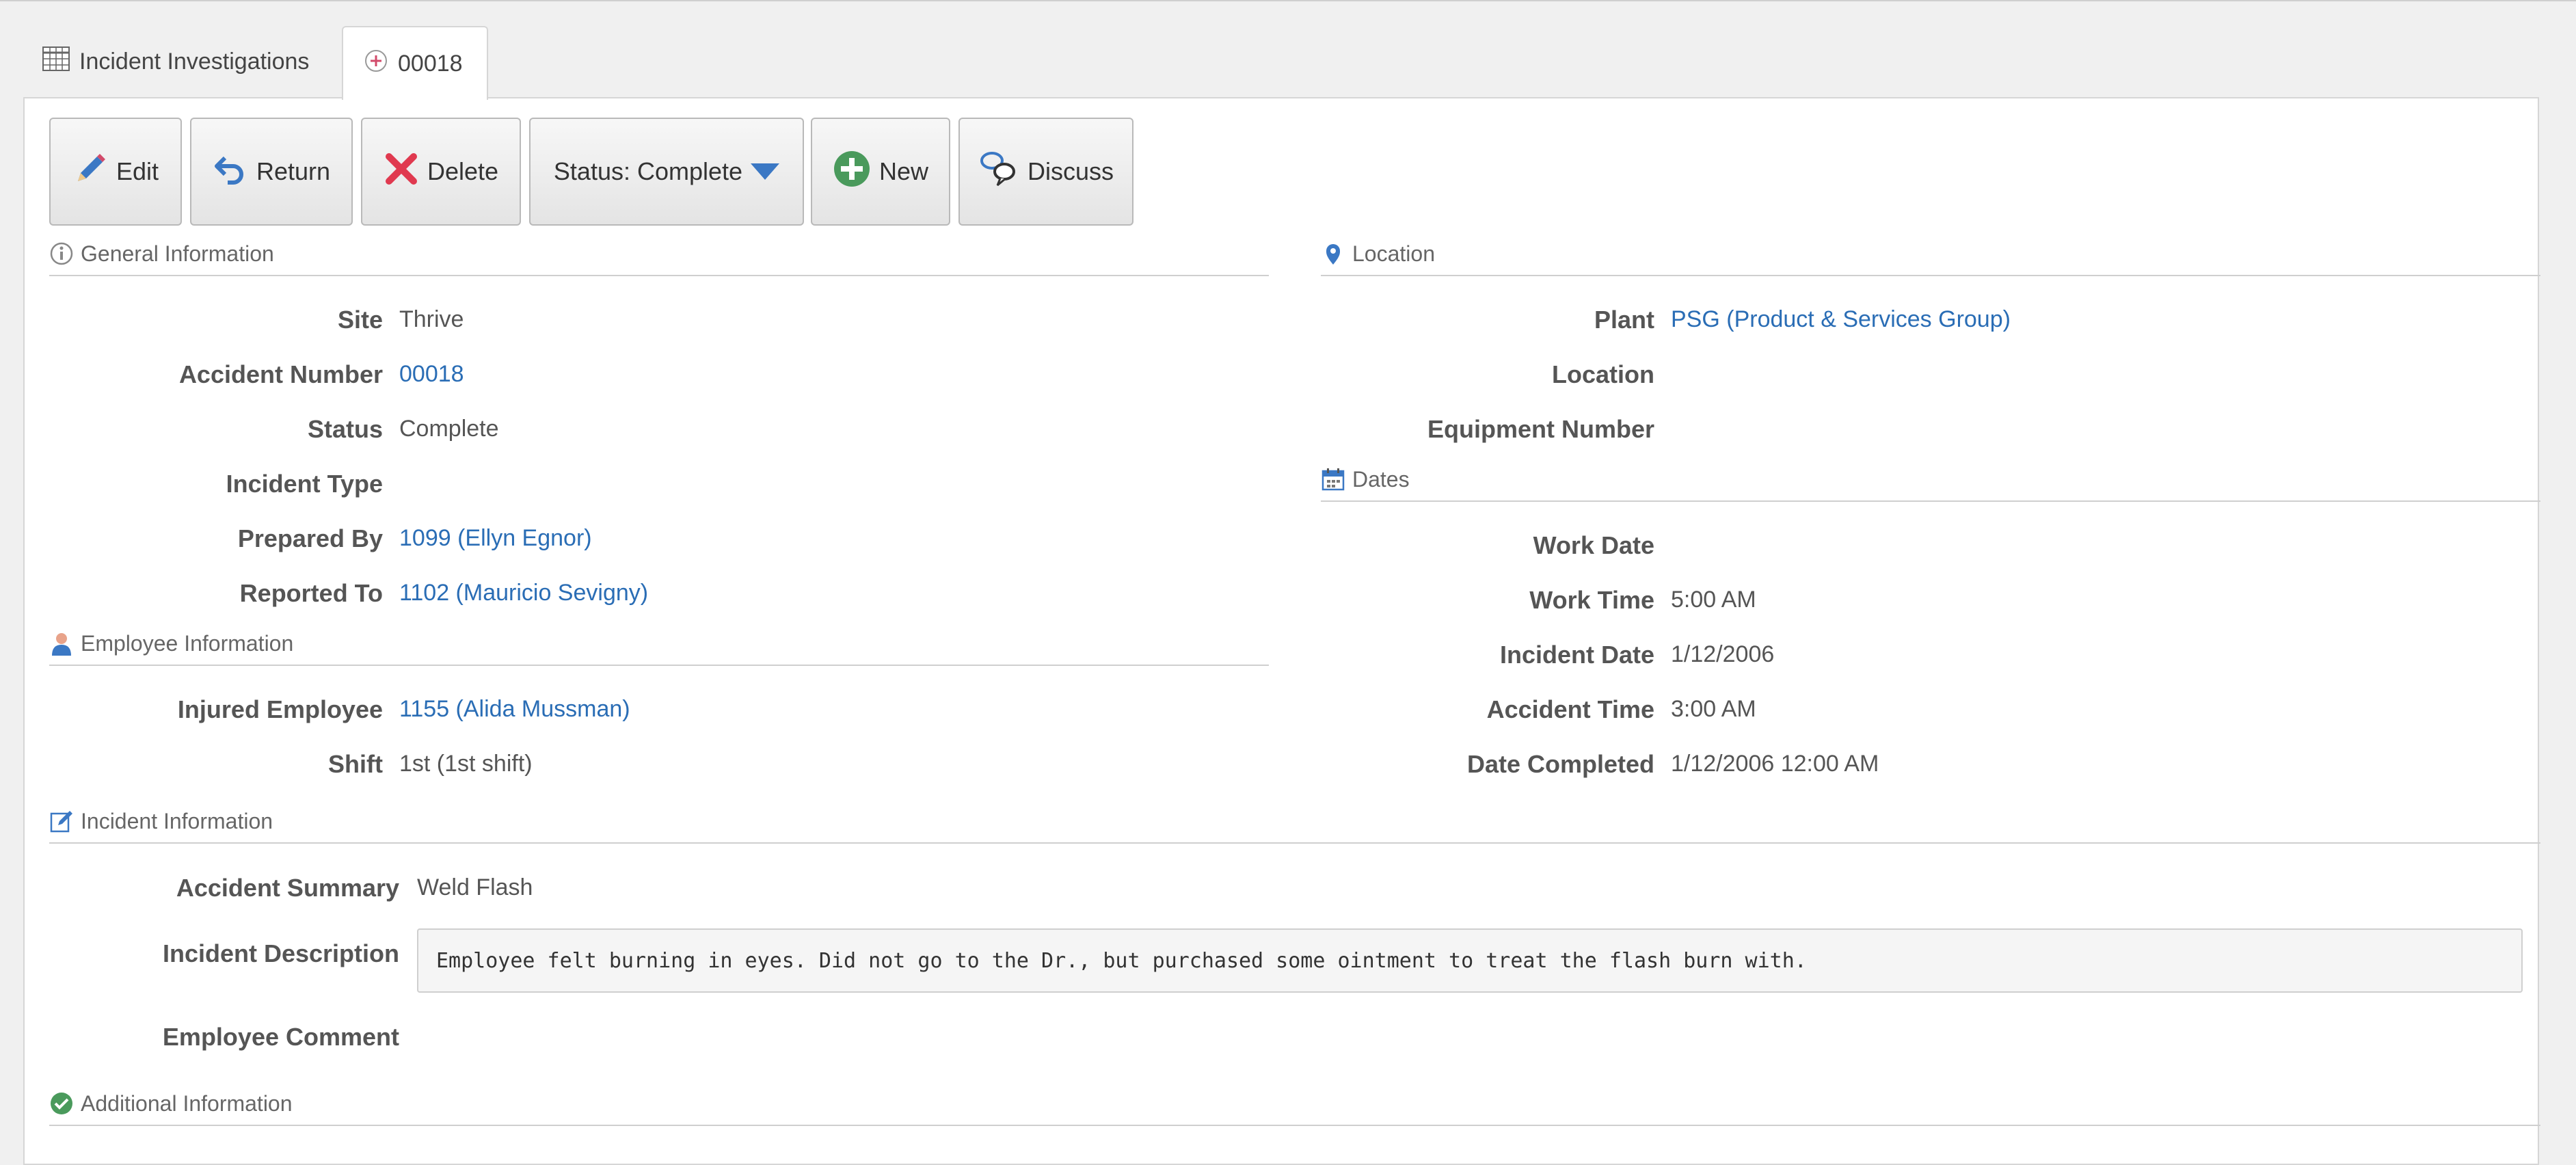 The height and width of the screenshot is (1165, 2576). Describe the element at coordinates (1560, 764) in the screenshot. I see `date-completed-label: Date Completed` at that location.